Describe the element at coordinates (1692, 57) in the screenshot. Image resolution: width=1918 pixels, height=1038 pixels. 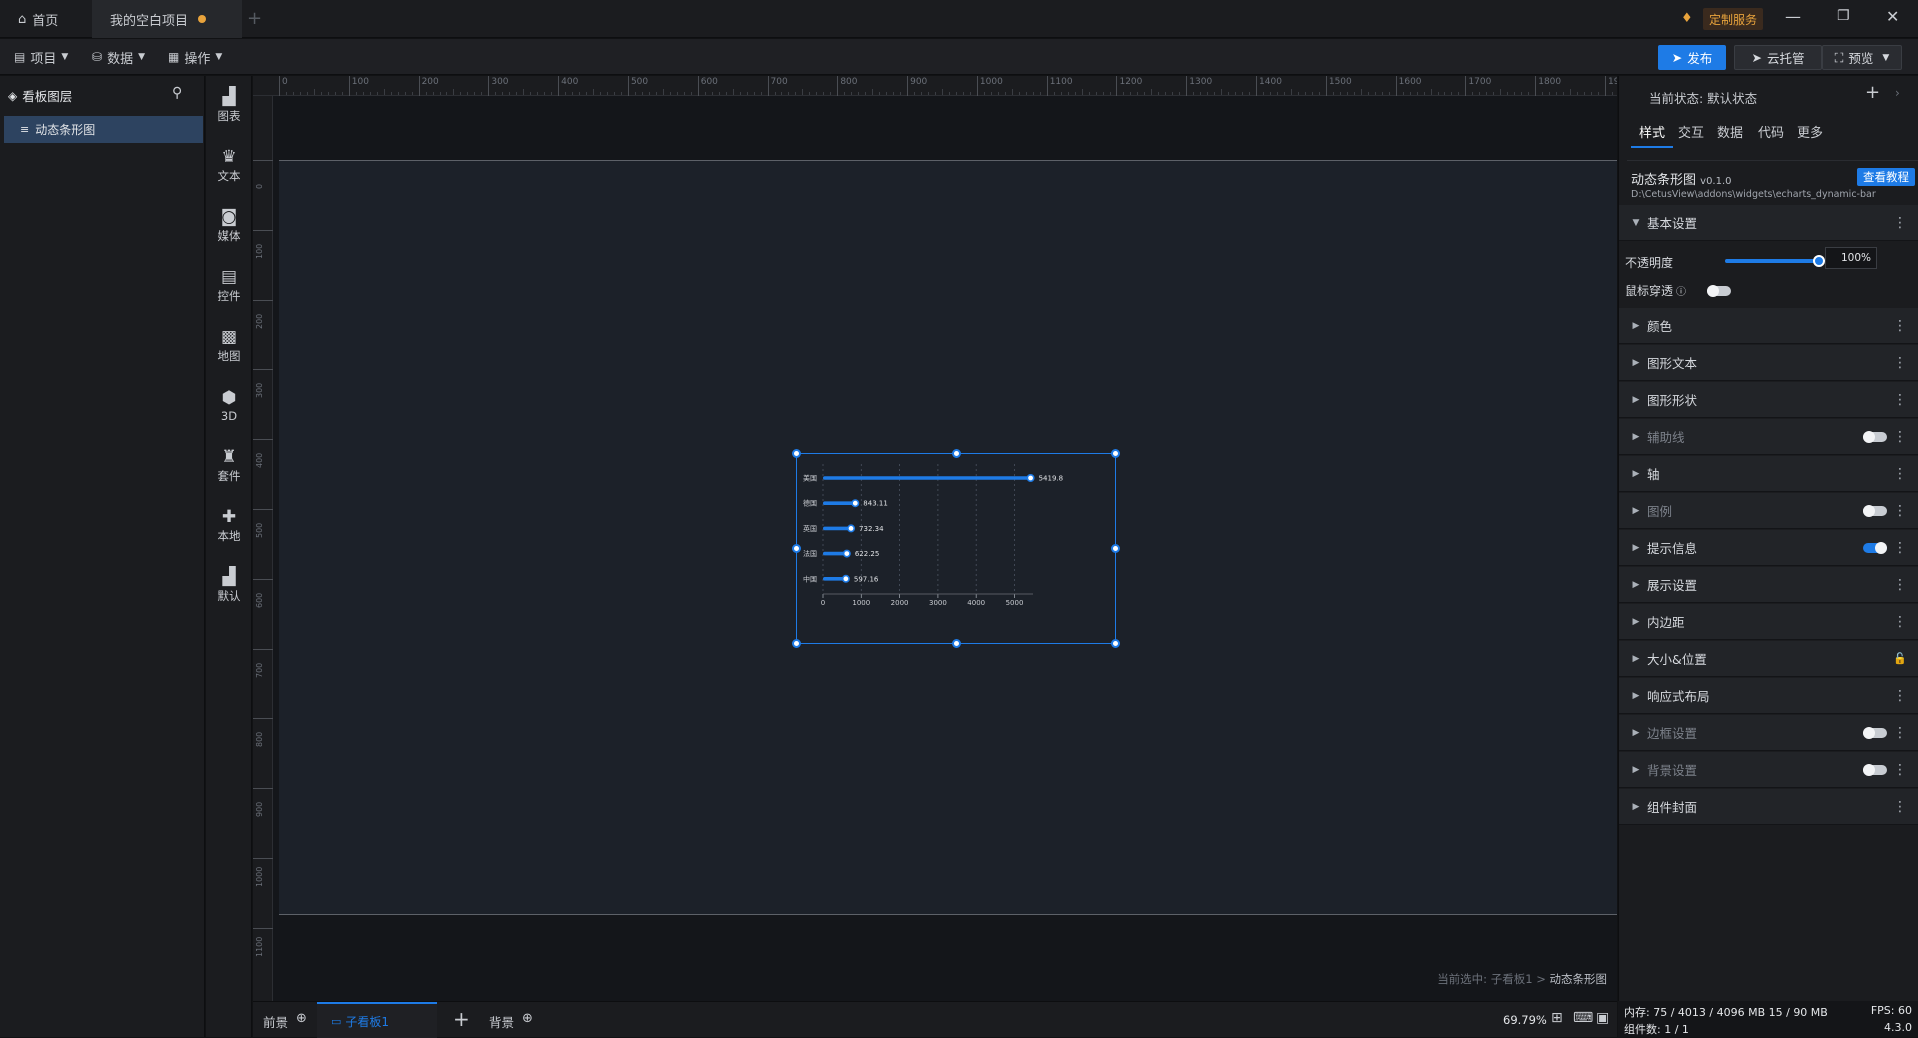
I see `publish-button: ➤ 发布` at that location.